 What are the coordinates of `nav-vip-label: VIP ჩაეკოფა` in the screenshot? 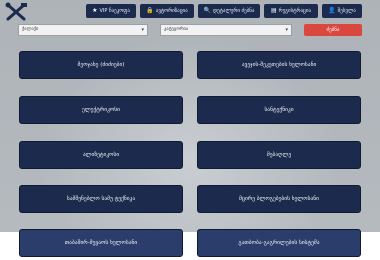 It's located at (114, 11).